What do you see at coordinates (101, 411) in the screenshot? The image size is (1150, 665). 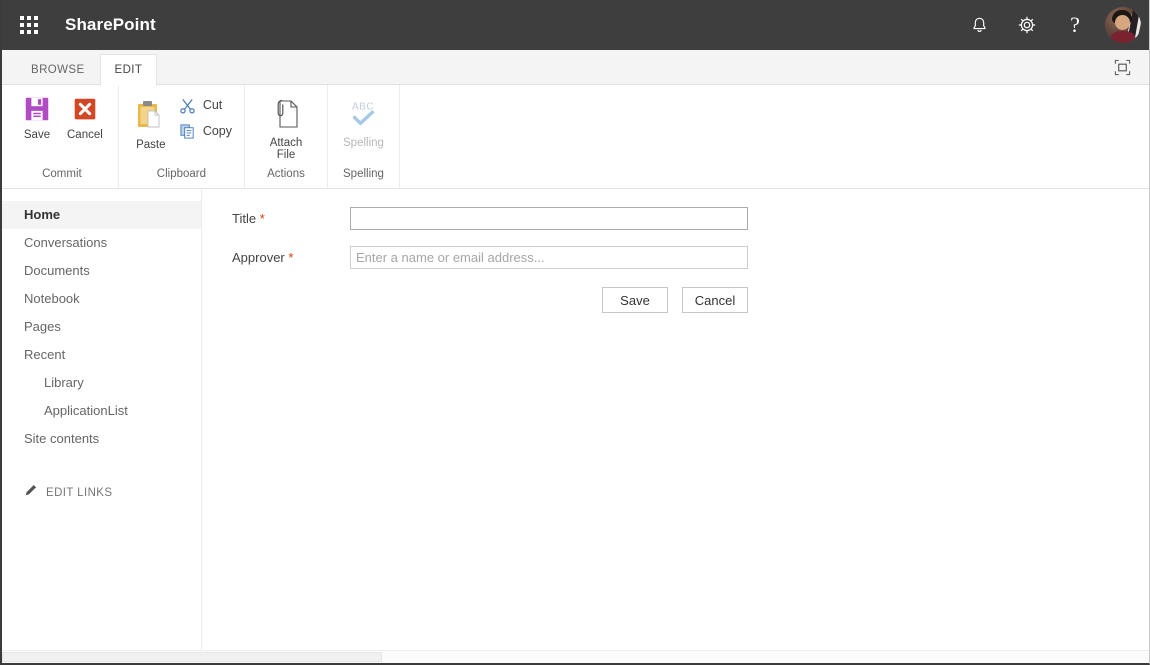 I see `sidebar-item-applicationlist: ApplicationList` at bounding box center [101, 411].